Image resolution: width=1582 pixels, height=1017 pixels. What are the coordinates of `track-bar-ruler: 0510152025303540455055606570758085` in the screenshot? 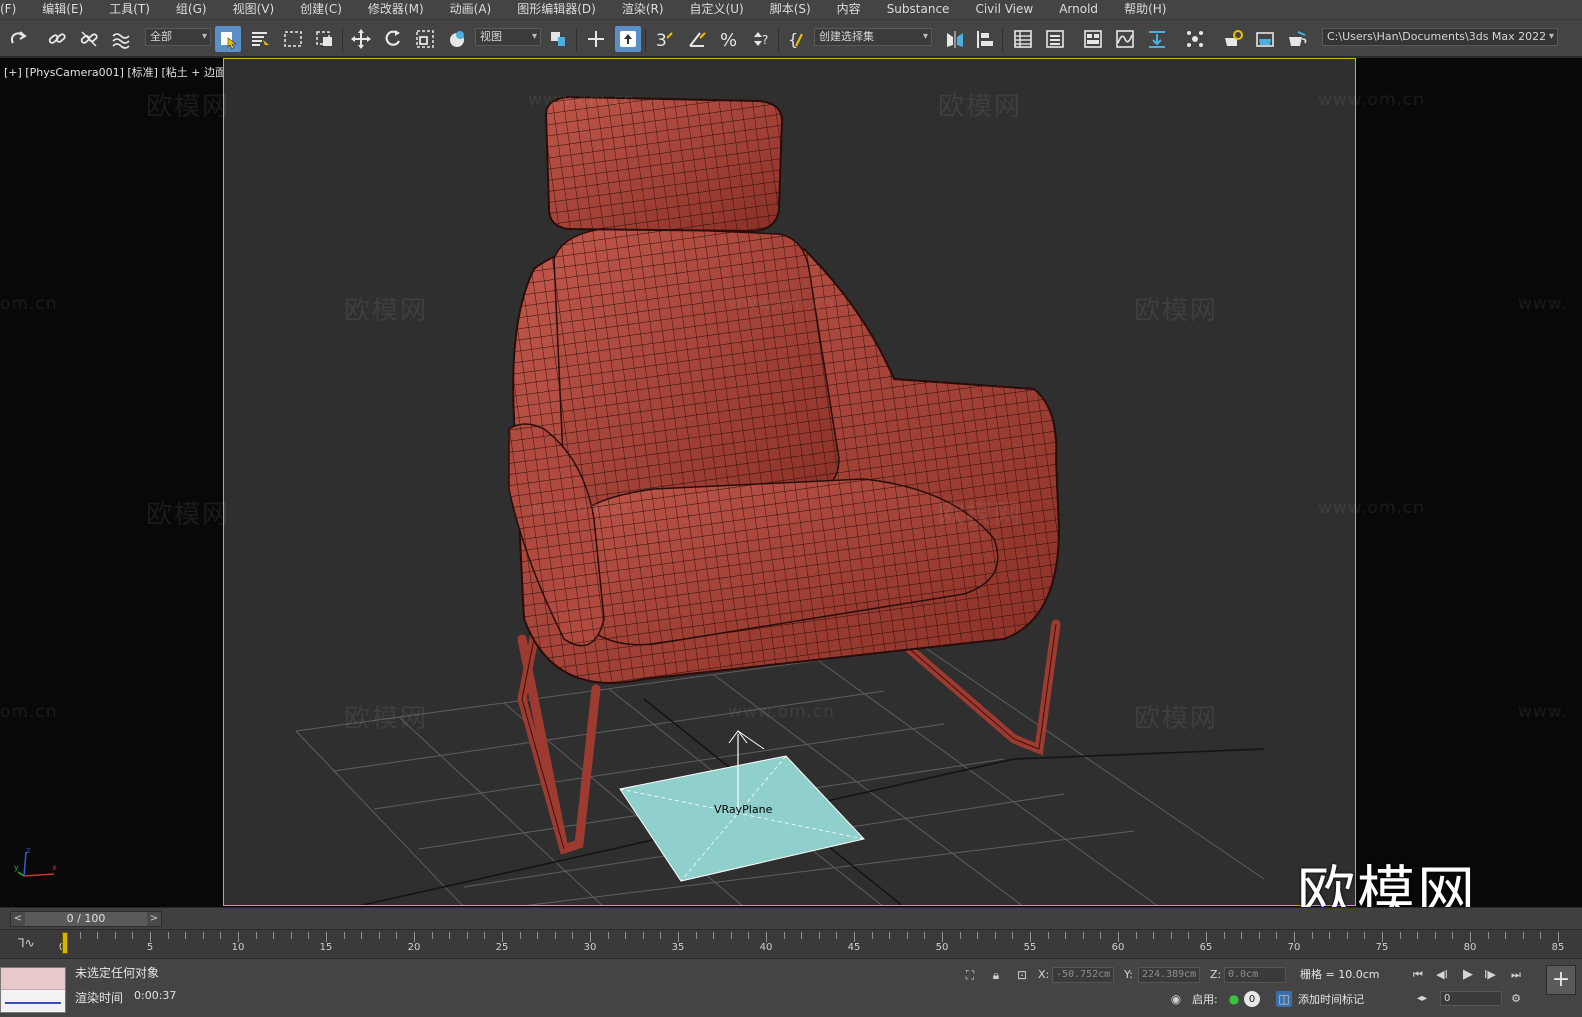 It's located at (816, 944).